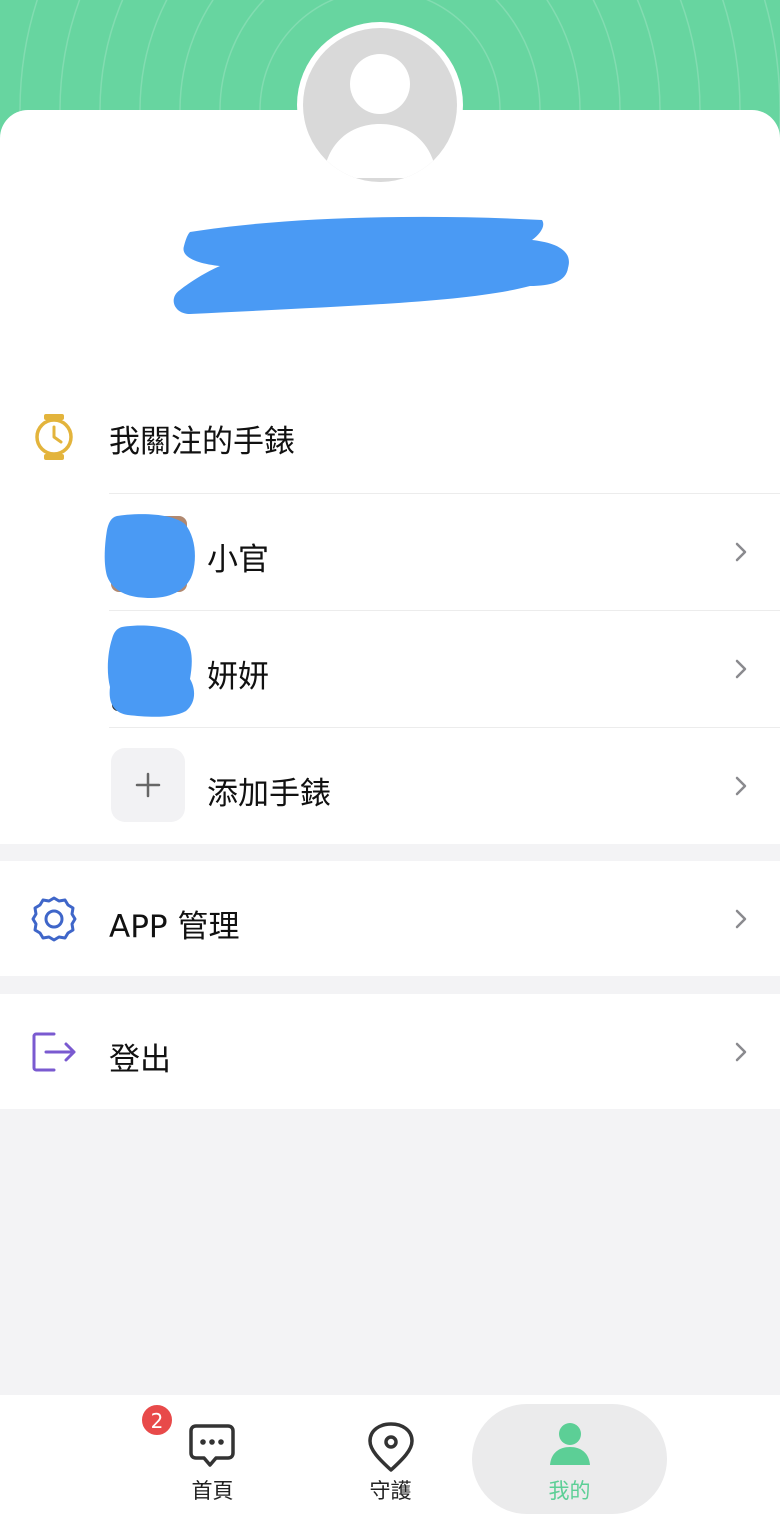 This screenshot has height=1533, width=780. I want to click on username-redacted, so click(375, 269).